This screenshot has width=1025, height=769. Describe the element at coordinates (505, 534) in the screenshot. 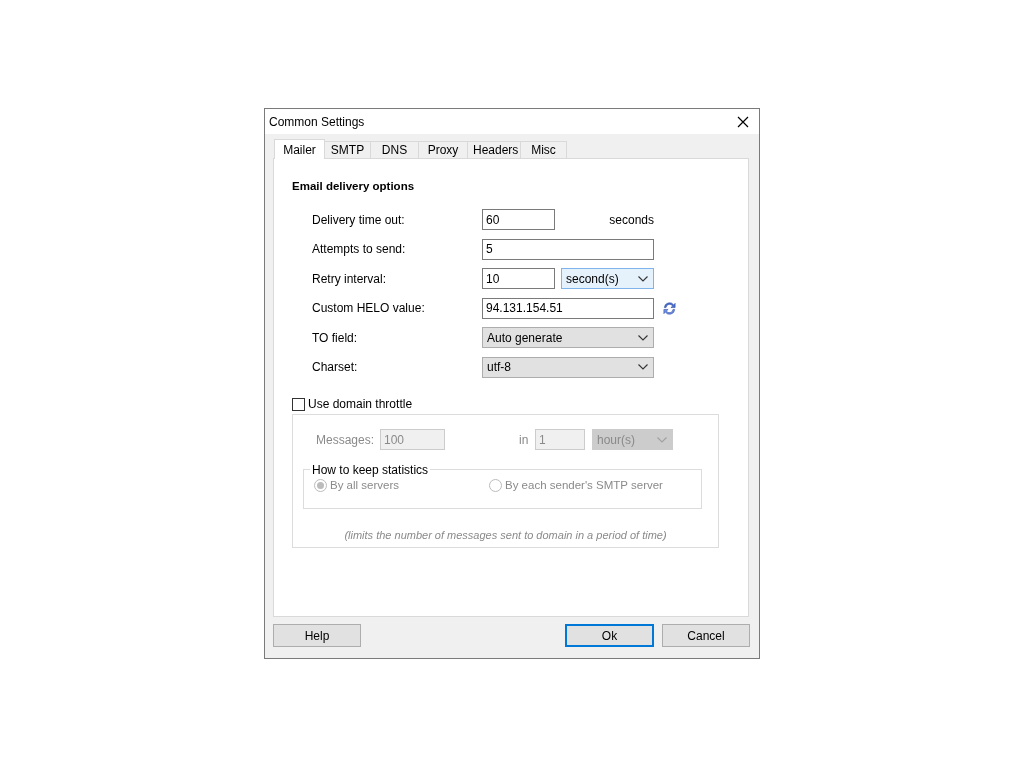

I see `hint-text: (limits the number of messages sent to domain in a period of time)` at that location.